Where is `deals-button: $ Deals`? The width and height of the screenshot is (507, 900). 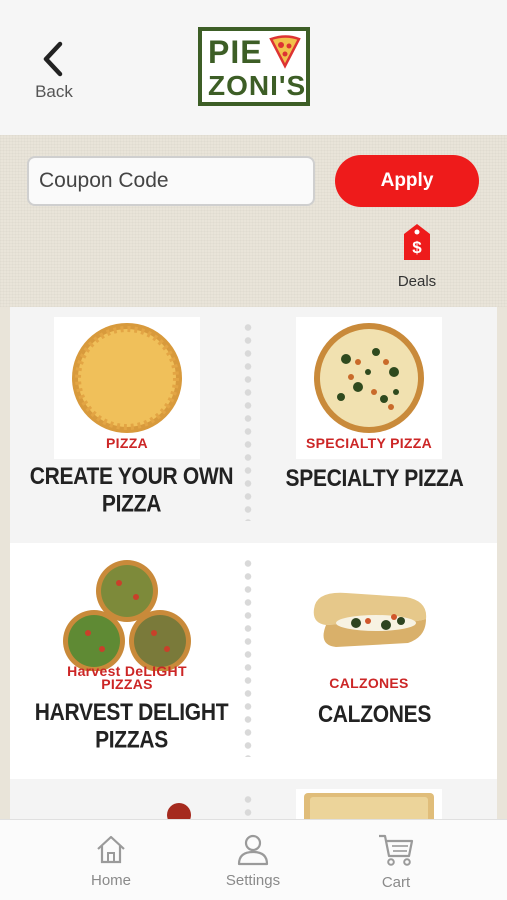
deals-button: $ Deals is located at coordinates (417, 259).